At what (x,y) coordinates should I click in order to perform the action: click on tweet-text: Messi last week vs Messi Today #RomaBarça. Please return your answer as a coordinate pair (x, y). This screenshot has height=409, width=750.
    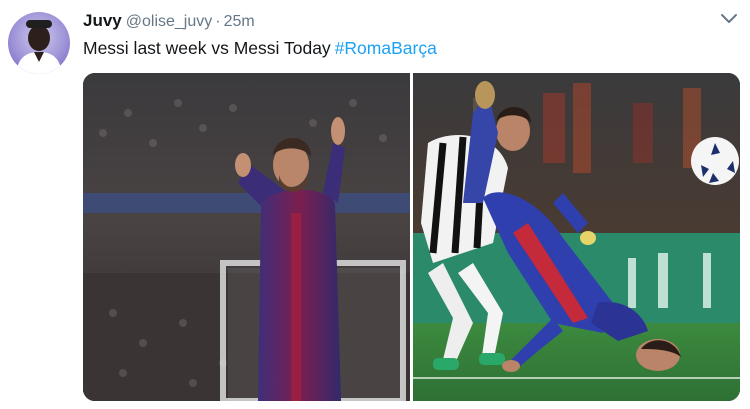
    Looking at the image, I should click on (260, 48).